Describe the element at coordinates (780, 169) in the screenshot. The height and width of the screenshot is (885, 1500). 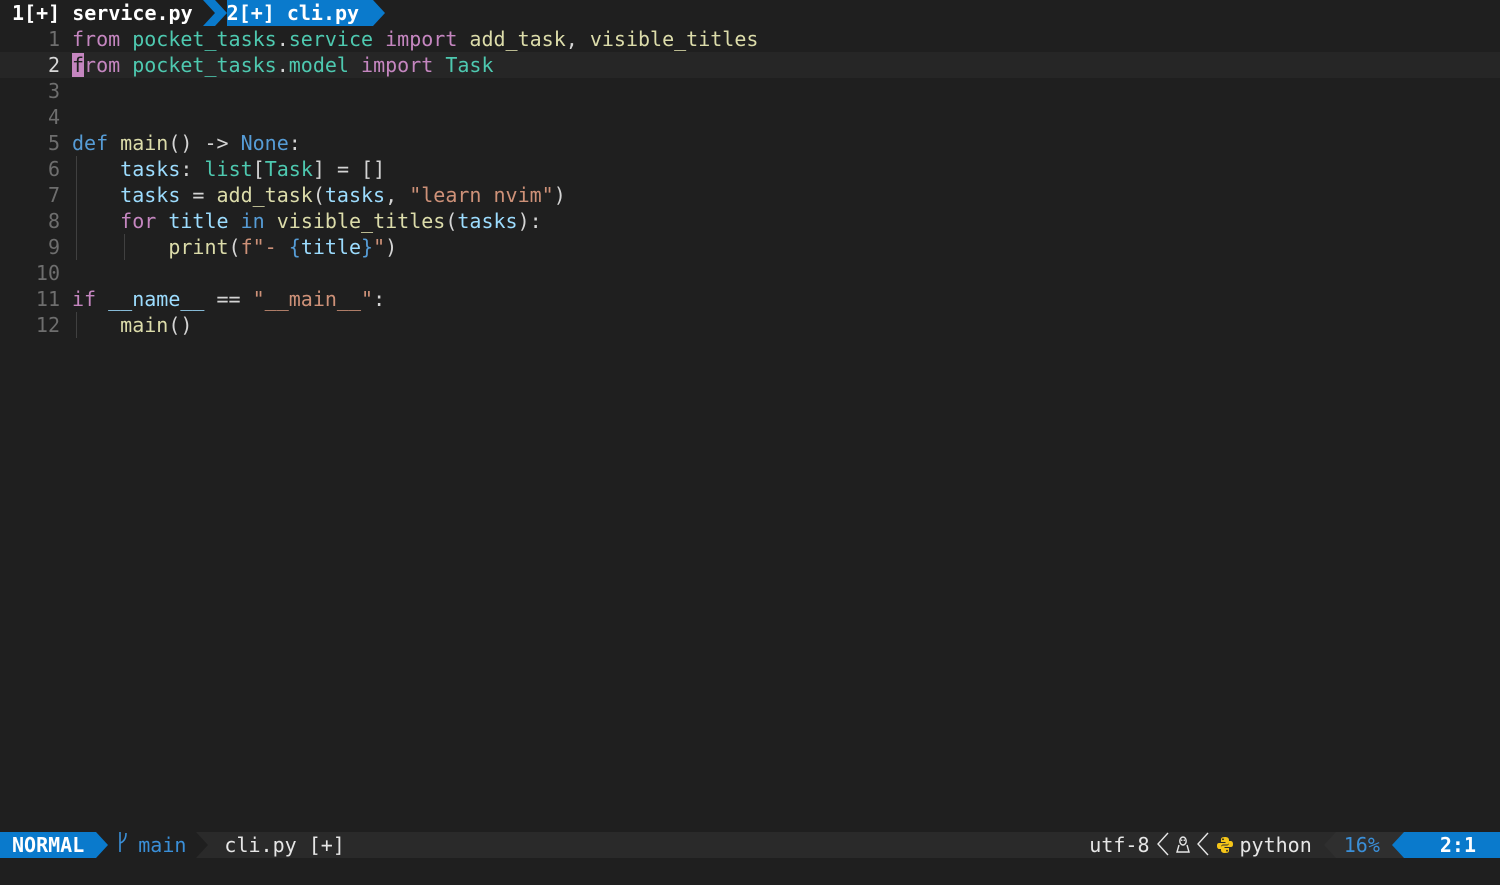
I see `code-text: tasks: list[Task] = []` at that location.